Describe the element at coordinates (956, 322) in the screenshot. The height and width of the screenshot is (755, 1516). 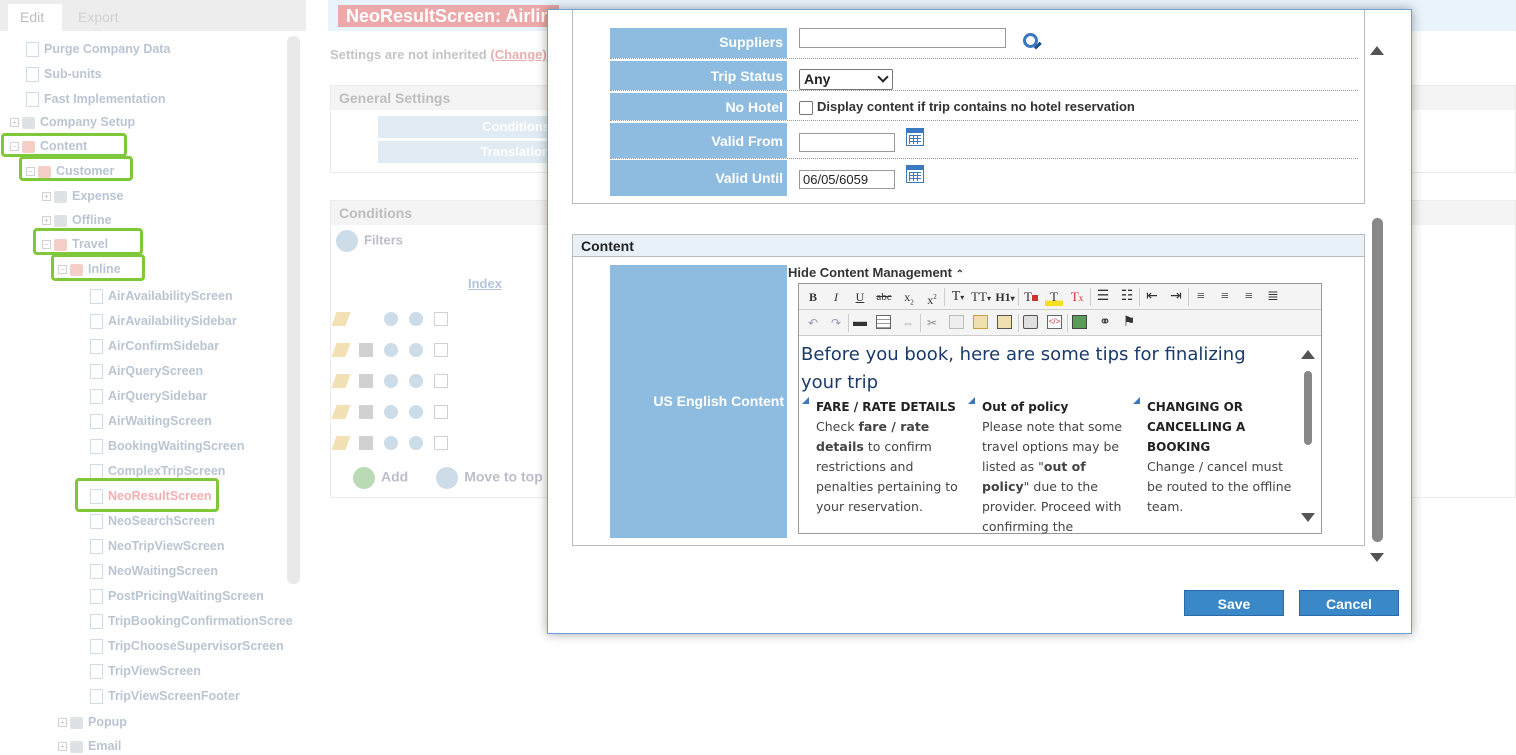
I see `copy-icon` at that location.